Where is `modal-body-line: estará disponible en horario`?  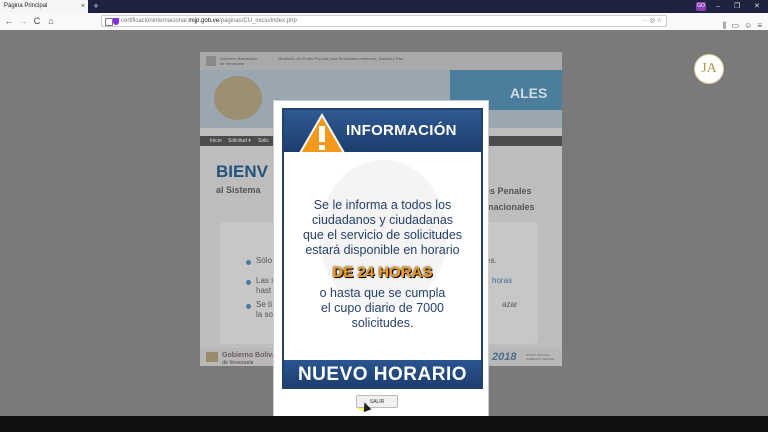
modal-body-line: estará disponible en horario is located at coordinates (382, 250).